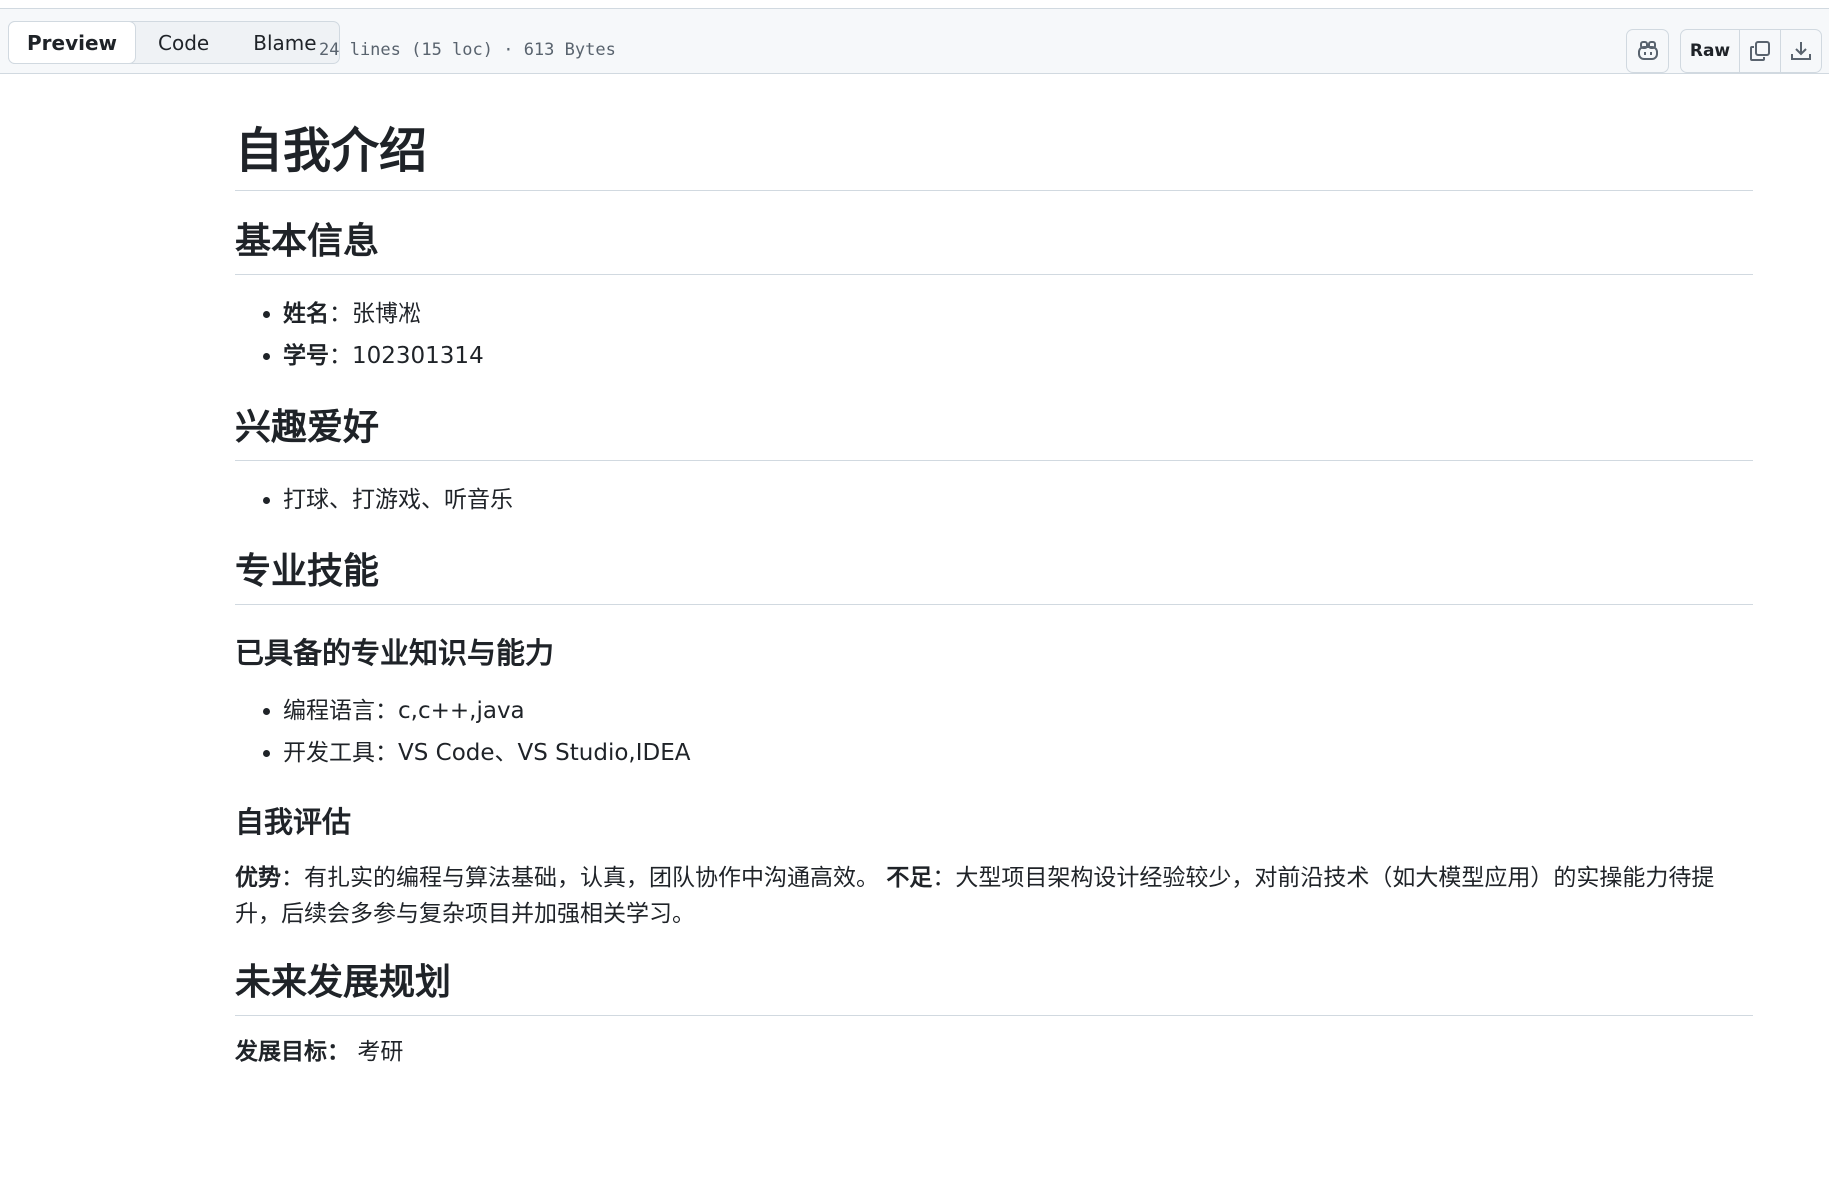 The image size is (1829, 1177). I want to click on copilot-button, so click(1647, 51).